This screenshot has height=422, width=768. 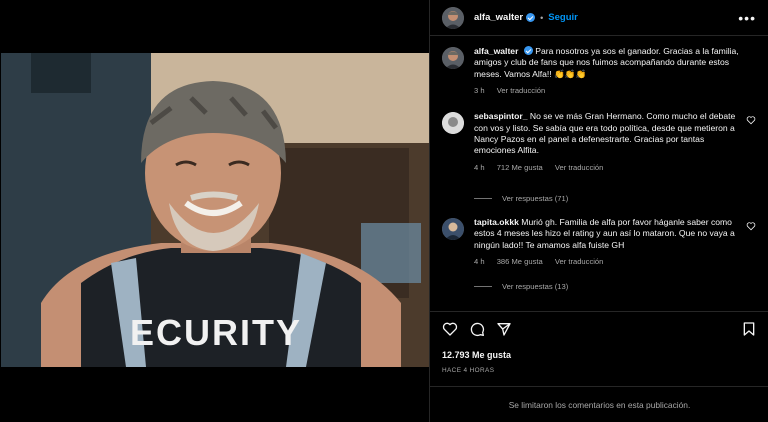 I want to click on caption-username: alfa_walter, so click(x=496, y=51).